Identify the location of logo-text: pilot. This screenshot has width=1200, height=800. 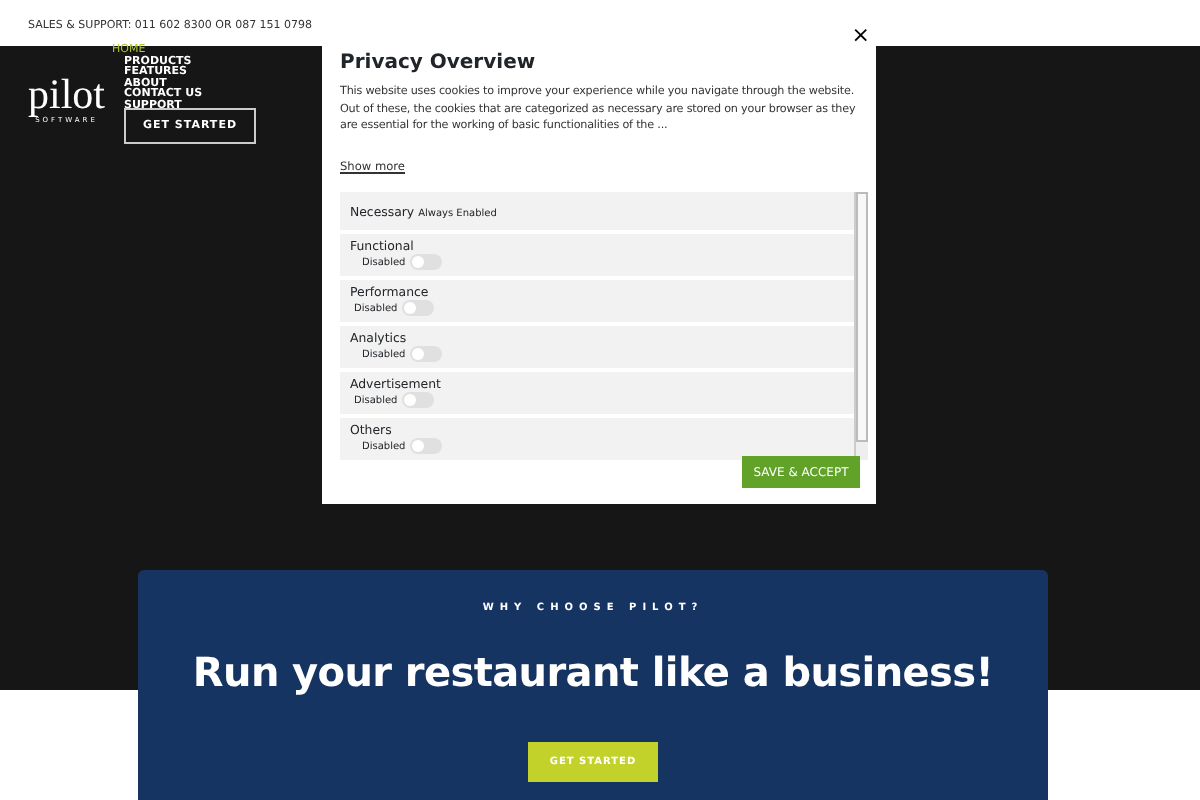
(67, 95).